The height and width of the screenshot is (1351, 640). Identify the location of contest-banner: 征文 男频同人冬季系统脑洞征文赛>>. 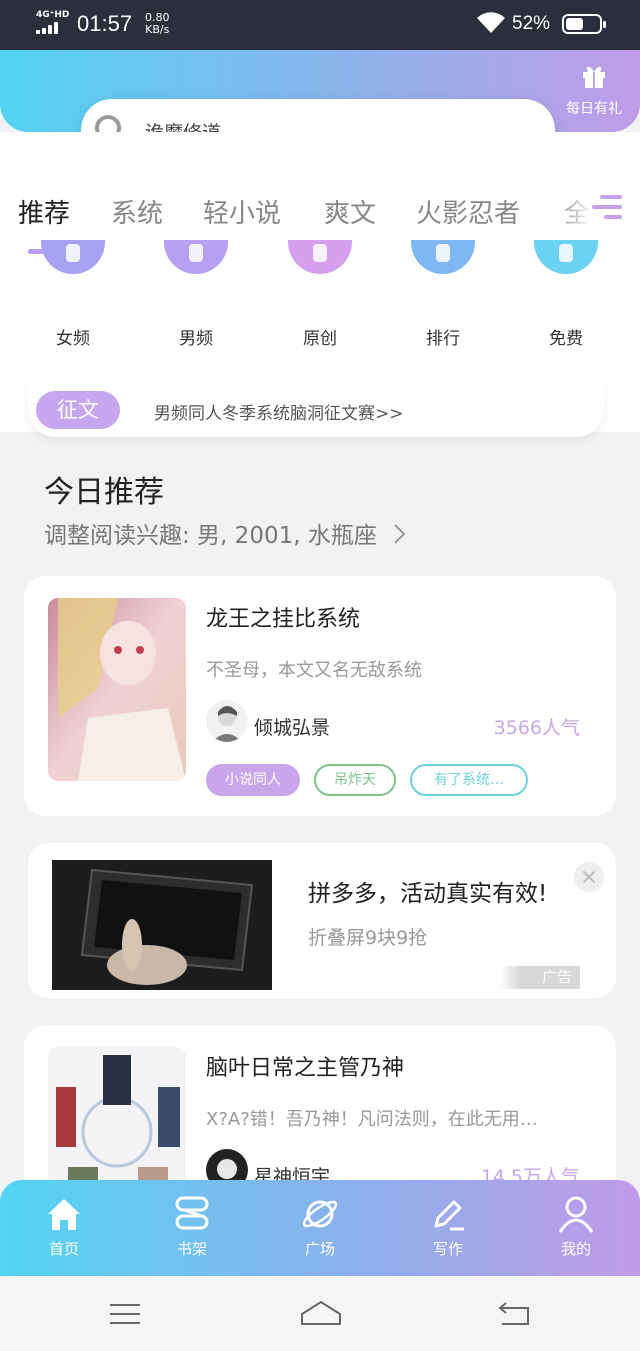
(316, 409).